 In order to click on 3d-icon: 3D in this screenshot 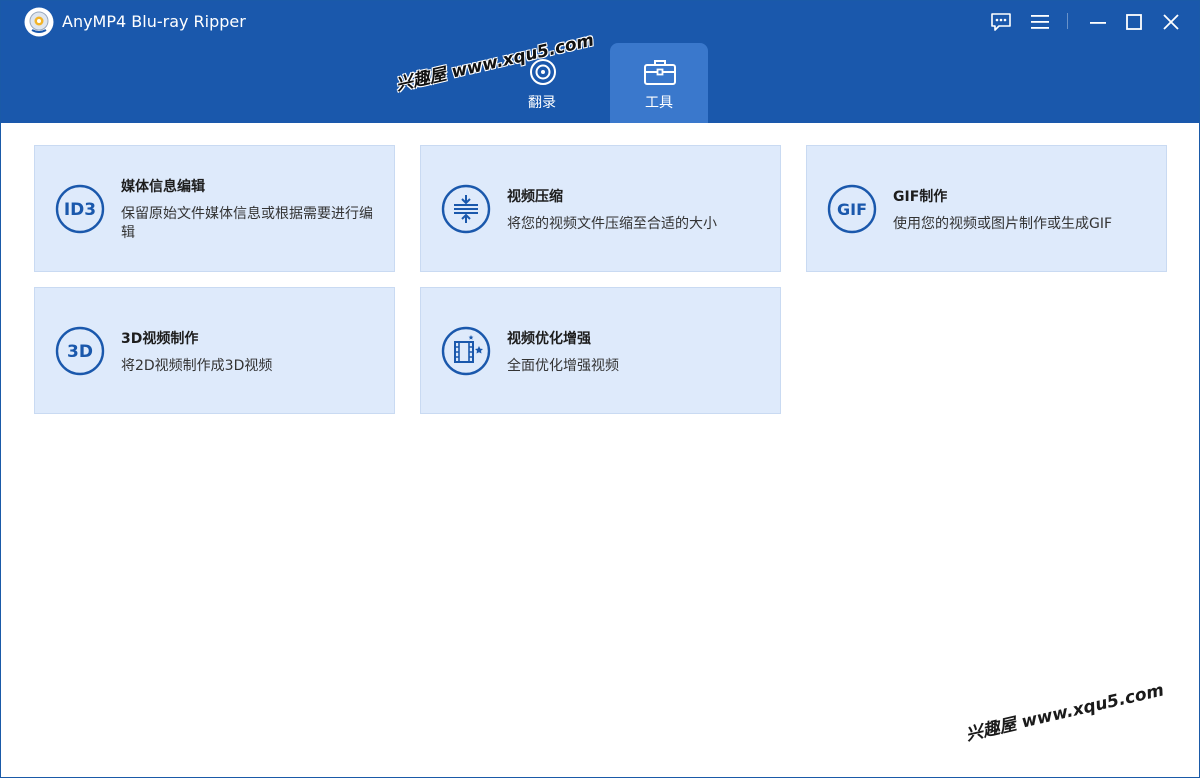, I will do `click(80, 351)`.